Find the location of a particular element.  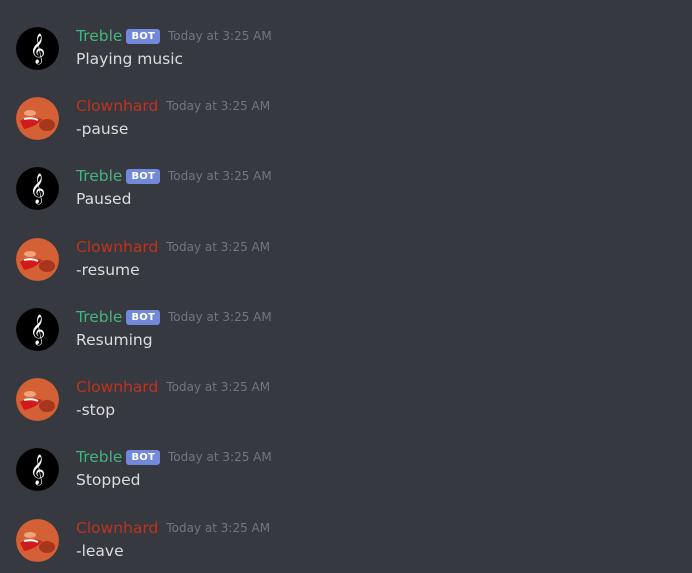

message-content: -stop is located at coordinates (96, 410).